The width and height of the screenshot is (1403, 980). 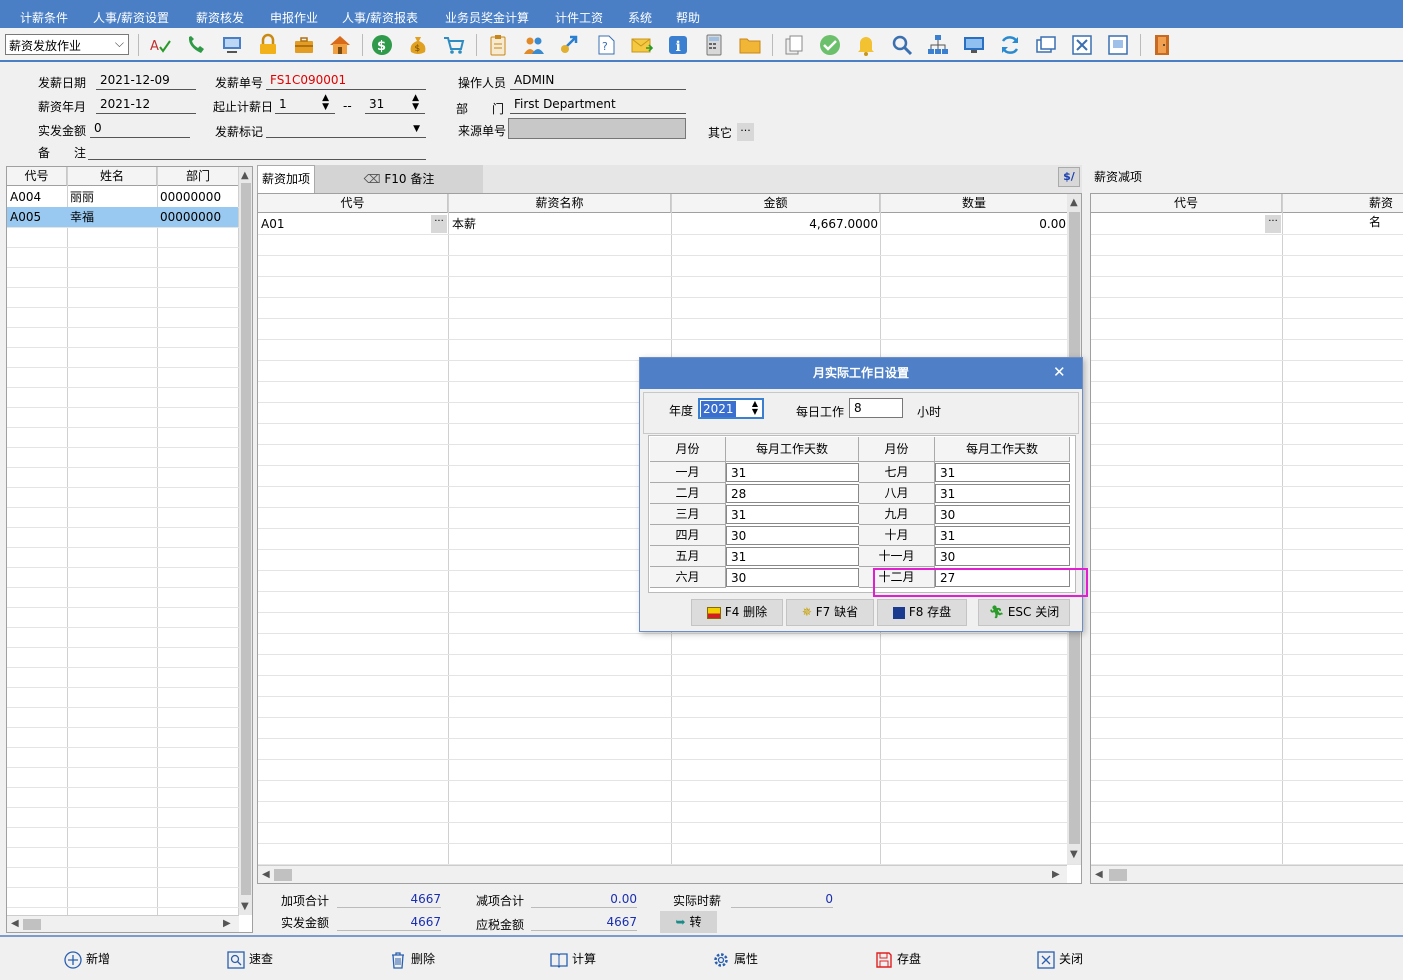 I want to click on add-button: 新增, so click(x=87, y=959).